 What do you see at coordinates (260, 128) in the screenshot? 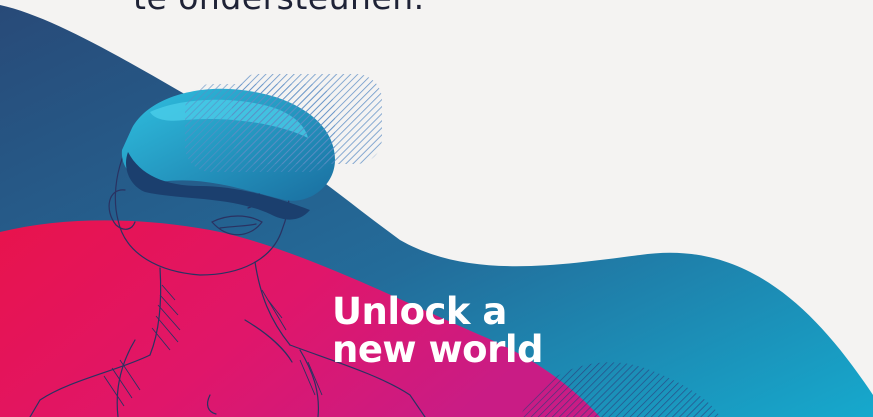
I see `hatched-overlay-front` at bounding box center [260, 128].